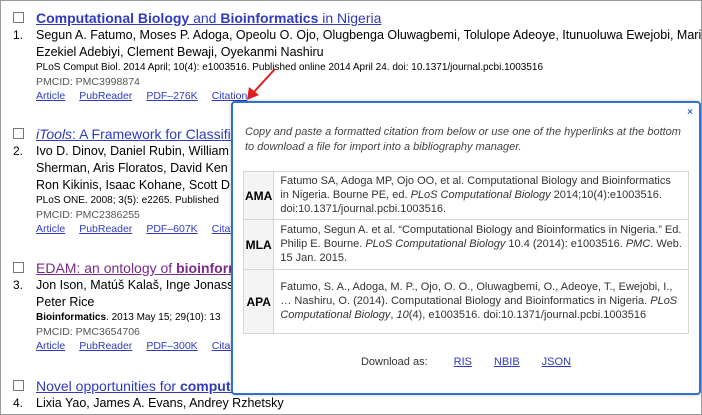 The image size is (702, 415). What do you see at coordinates (264, 81) in the screenshot?
I see `arrow-shaft` at bounding box center [264, 81].